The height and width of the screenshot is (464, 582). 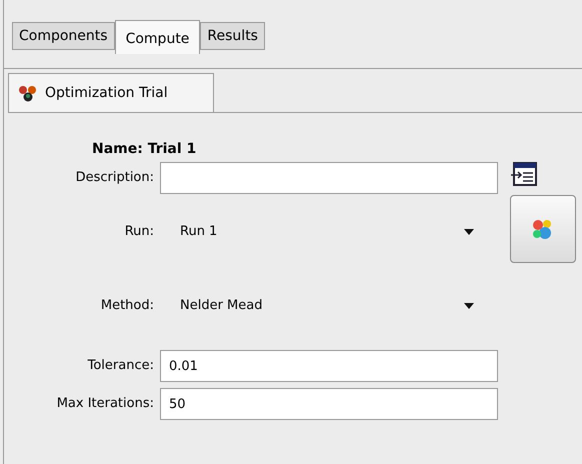 I want to click on list-icon, so click(x=524, y=174).